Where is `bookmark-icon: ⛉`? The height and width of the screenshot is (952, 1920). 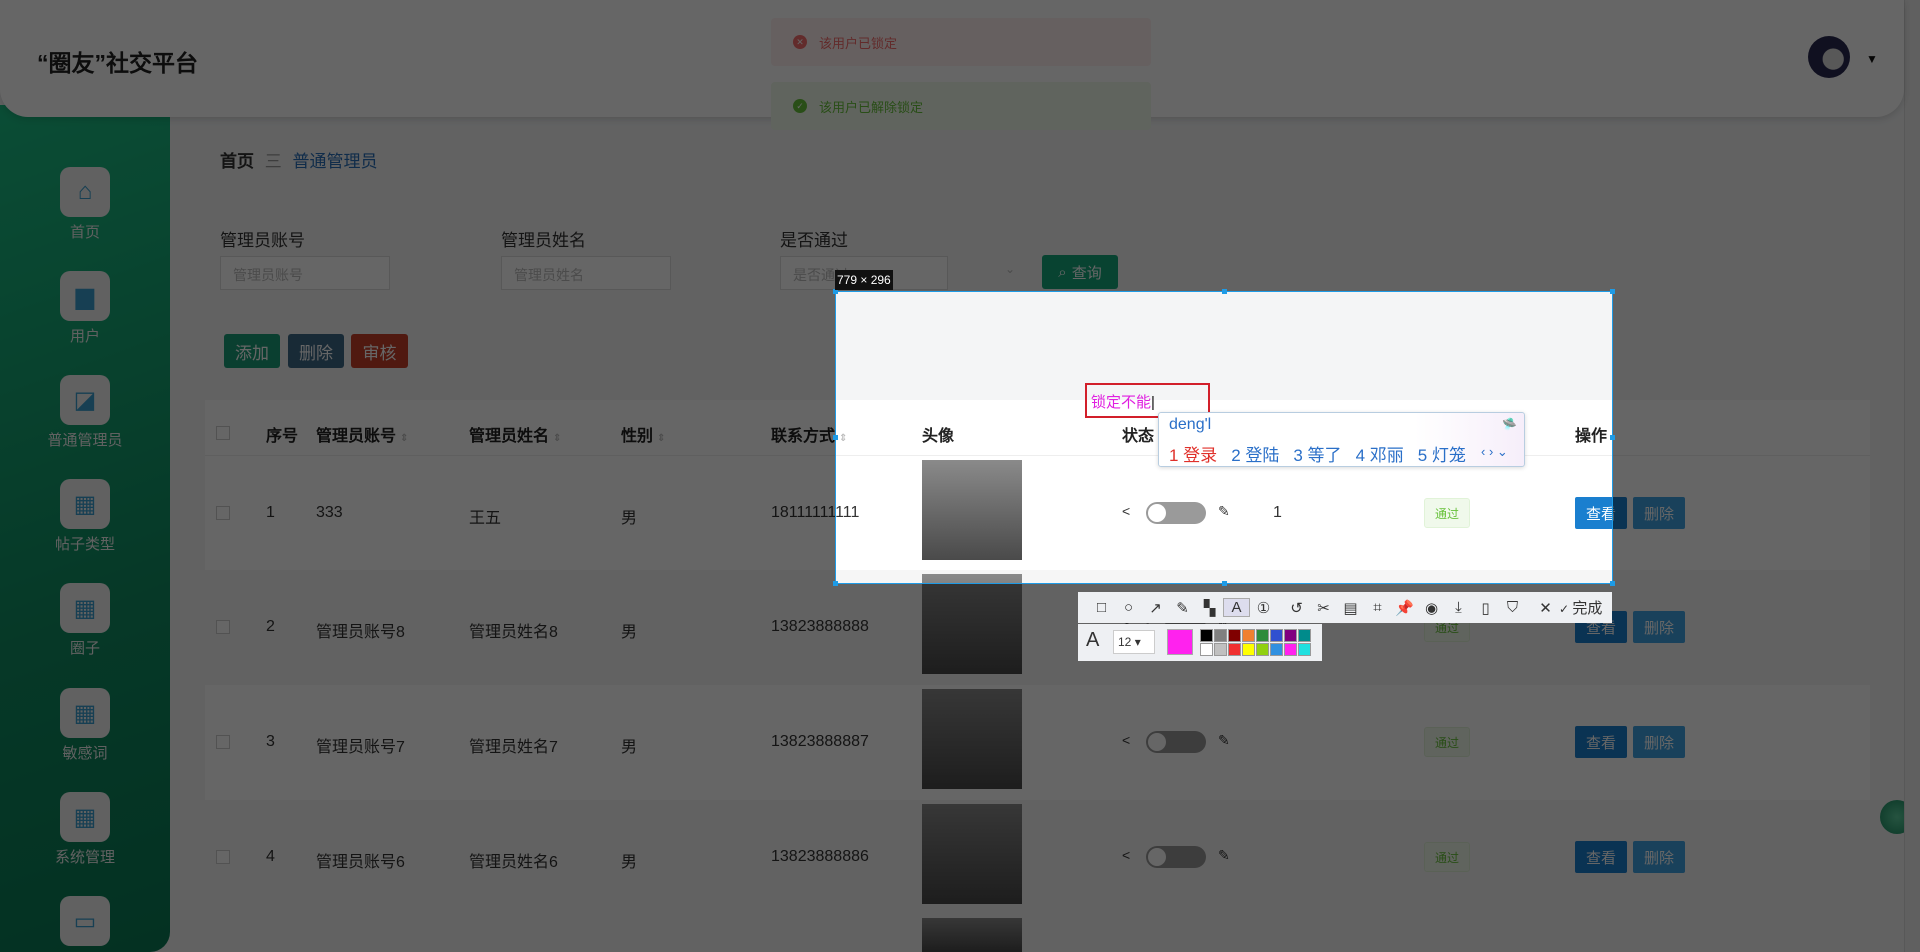 bookmark-icon: ⛉ is located at coordinates (1512, 607).